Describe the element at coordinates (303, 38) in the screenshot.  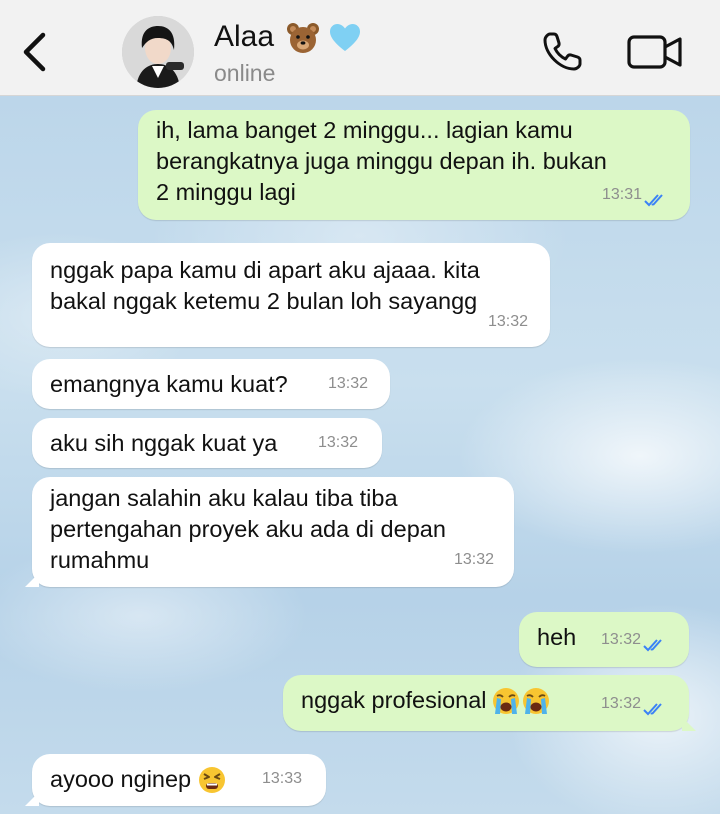
I see `bear-emoji-icon` at that location.